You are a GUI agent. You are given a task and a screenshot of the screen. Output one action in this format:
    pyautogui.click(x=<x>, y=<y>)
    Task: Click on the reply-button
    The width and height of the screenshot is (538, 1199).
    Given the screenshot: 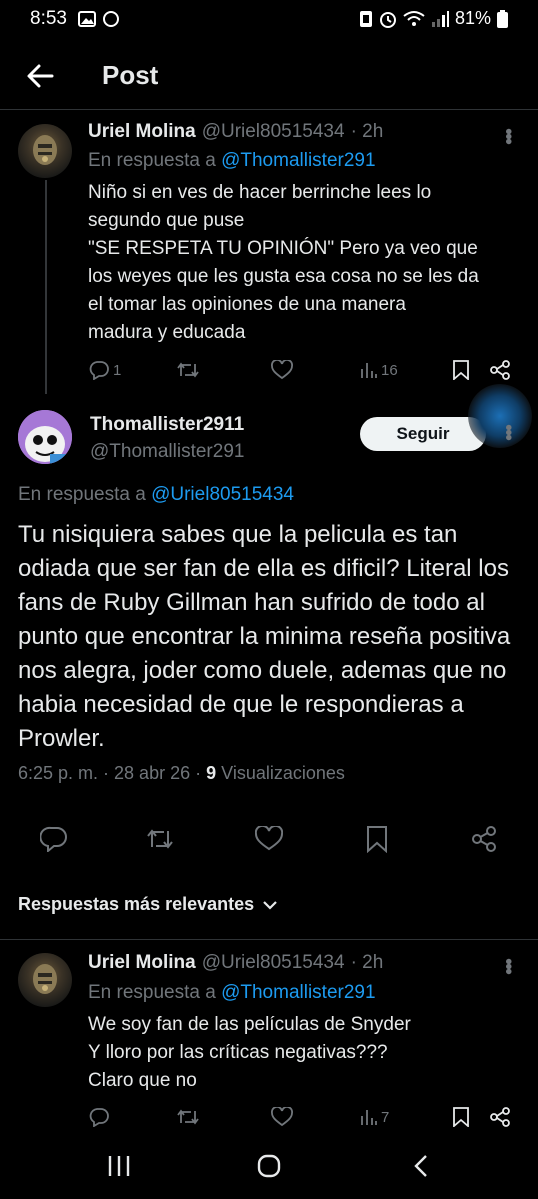 What is the action you would take?
    pyautogui.click(x=99, y=1117)
    